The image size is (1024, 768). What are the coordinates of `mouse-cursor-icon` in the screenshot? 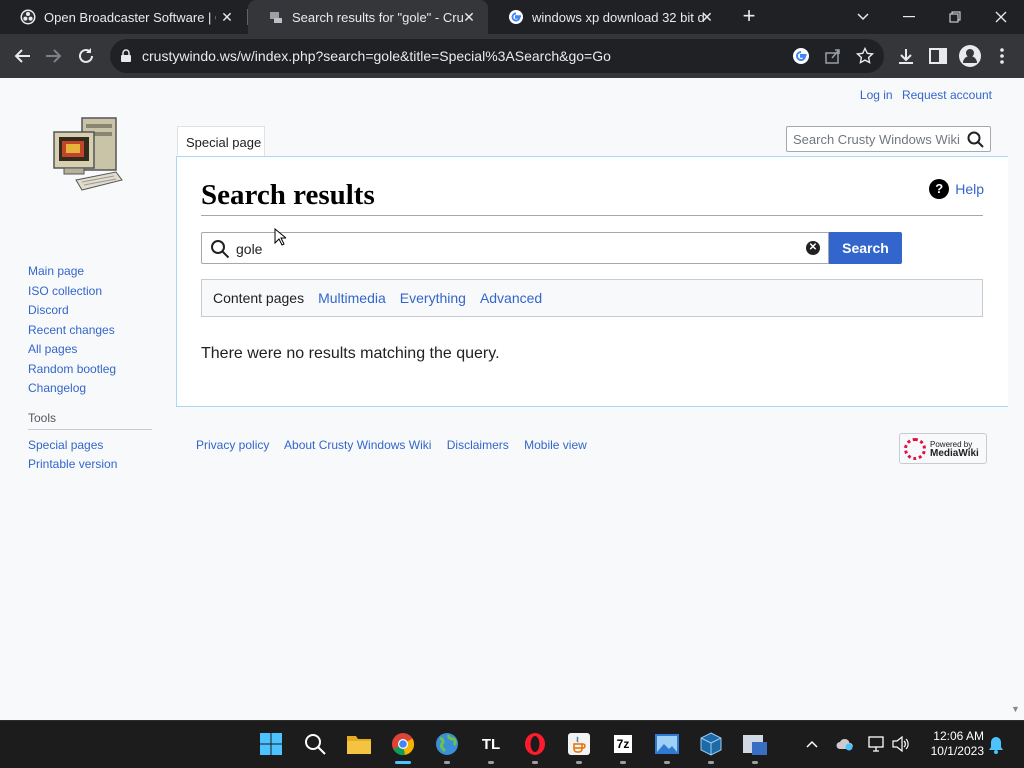 It's located at (280, 237).